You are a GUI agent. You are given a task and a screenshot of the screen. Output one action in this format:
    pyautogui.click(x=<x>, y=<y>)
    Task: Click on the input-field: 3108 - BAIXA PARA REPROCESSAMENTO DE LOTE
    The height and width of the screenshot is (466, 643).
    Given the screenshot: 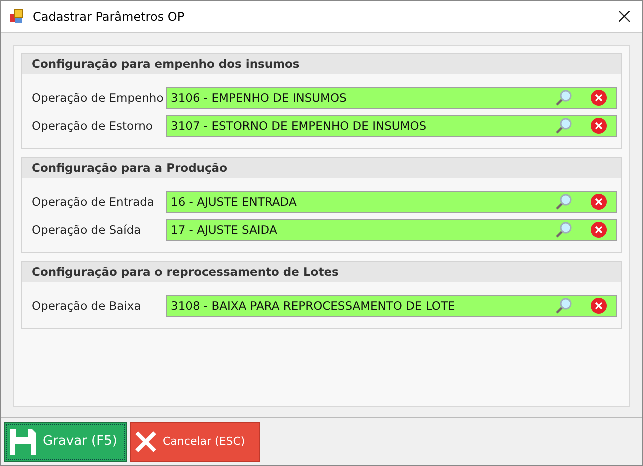 What is the action you would take?
    pyautogui.click(x=391, y=306)
    